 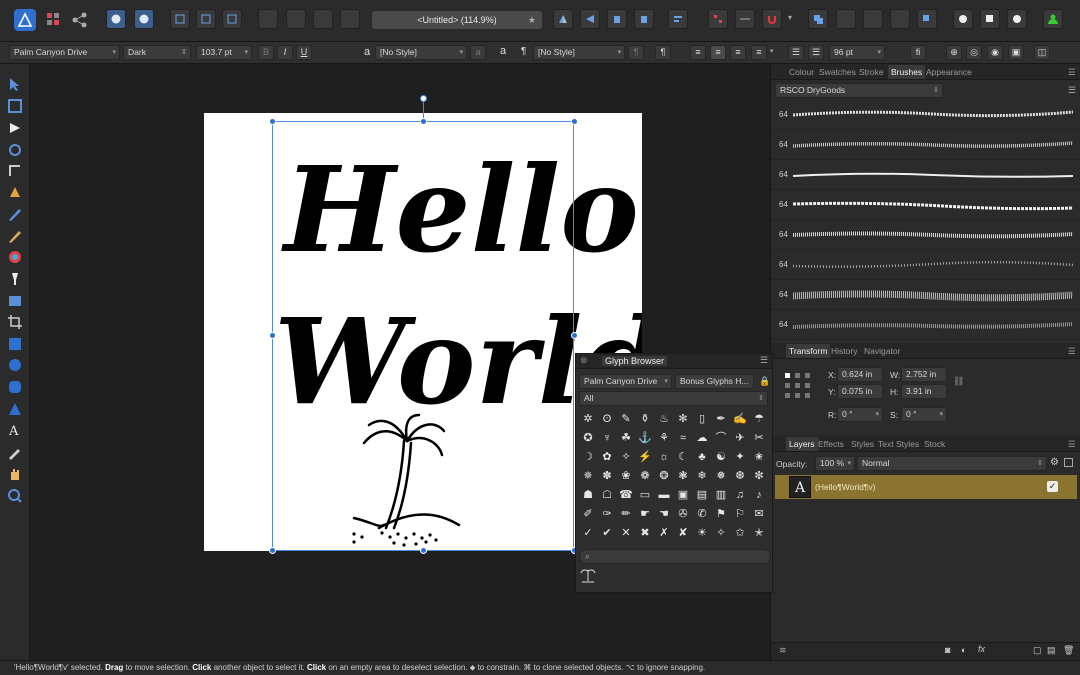 What do you see at coordinates (607, 495) in the screenshot?
I see `glyph-cell: ☖` at bounding box center [607, 495].